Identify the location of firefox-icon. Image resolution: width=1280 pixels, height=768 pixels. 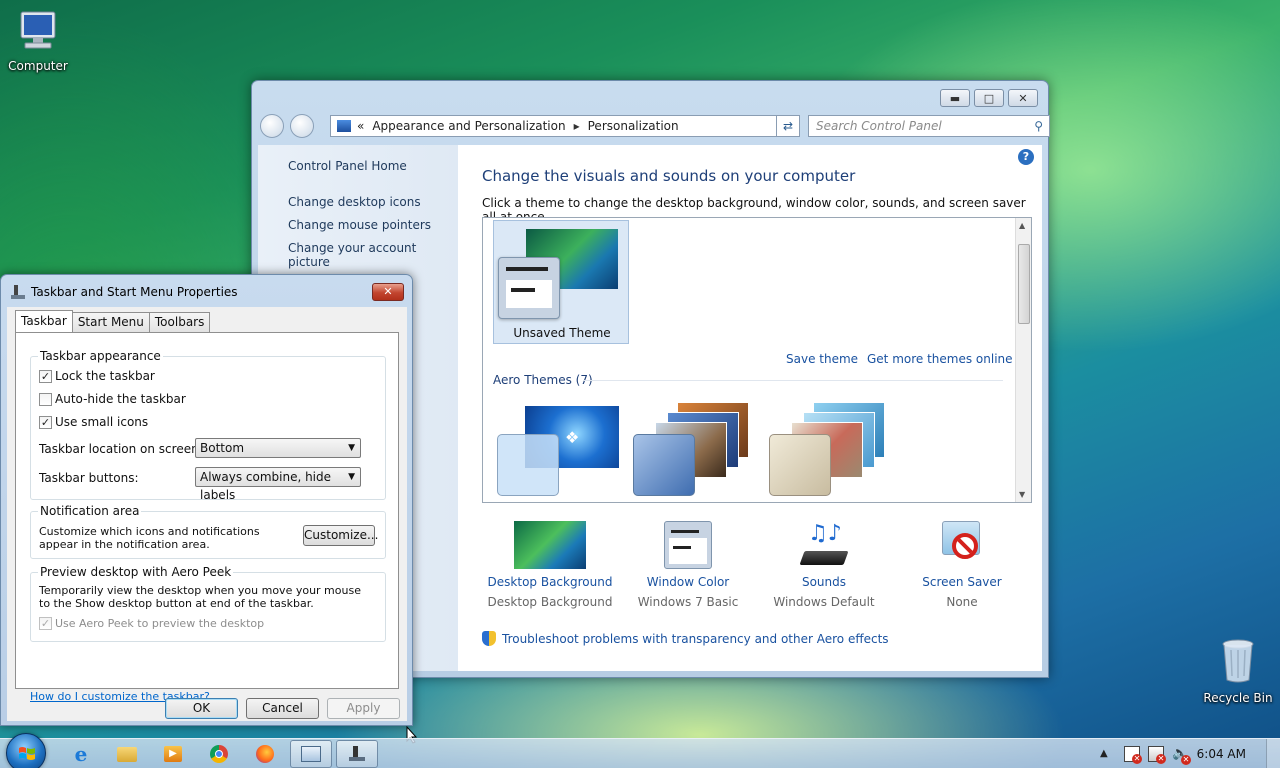
(265, 754).